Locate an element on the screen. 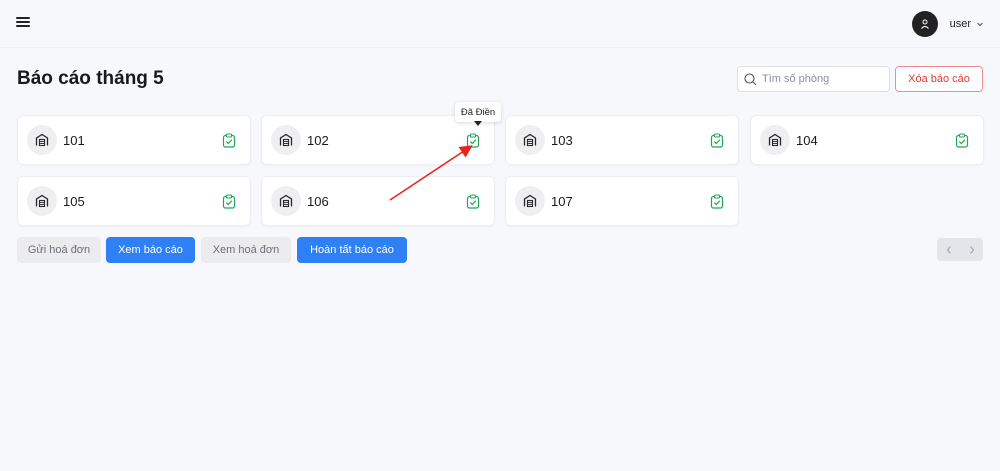 This screenshot has height=471, width=1000. room-number: 103 is located at coordinates (562, 140).